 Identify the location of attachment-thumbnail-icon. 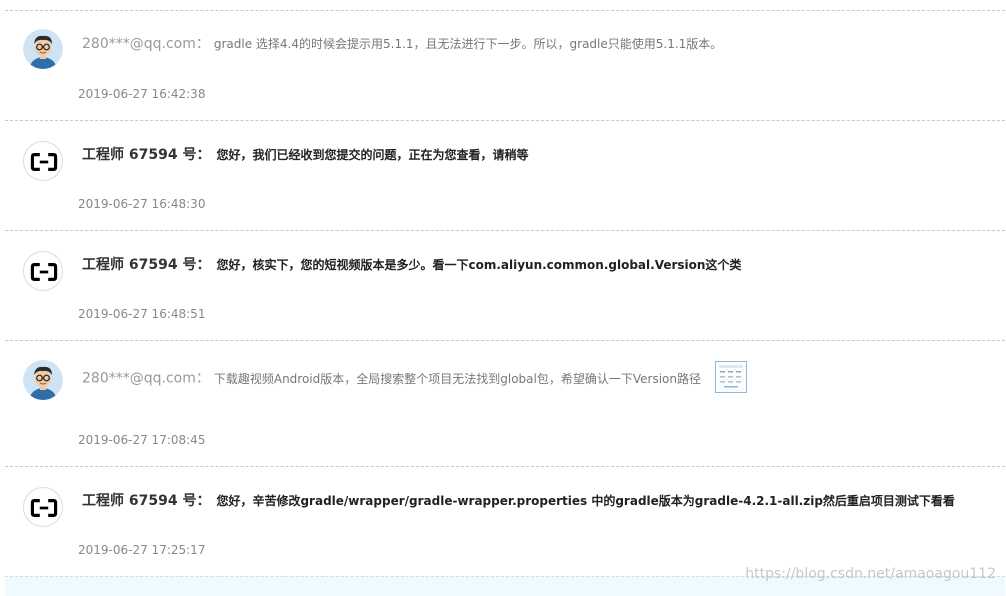
(730, 377).